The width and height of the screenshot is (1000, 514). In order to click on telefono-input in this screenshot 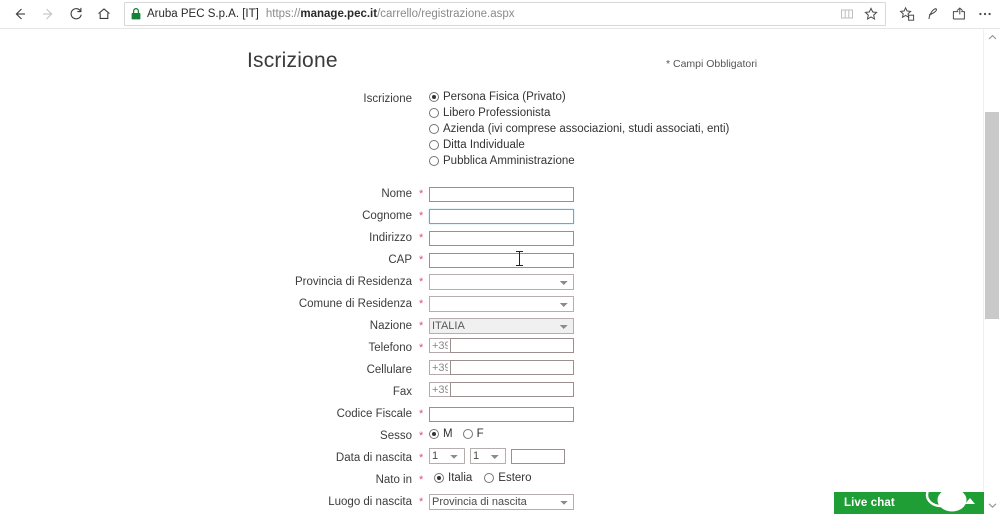, I will do `click(512, 345)`.